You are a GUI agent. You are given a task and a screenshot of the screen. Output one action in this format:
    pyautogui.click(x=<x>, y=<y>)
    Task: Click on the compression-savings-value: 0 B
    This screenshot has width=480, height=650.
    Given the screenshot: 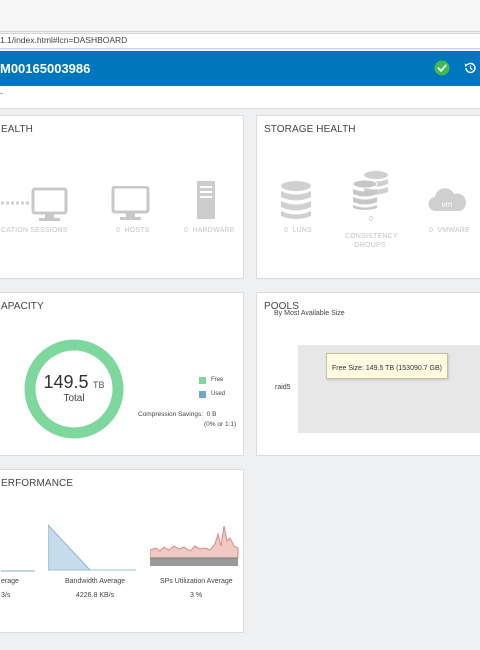 What is the action you would take?
    pyautogui.click(x=211, y=414)
    